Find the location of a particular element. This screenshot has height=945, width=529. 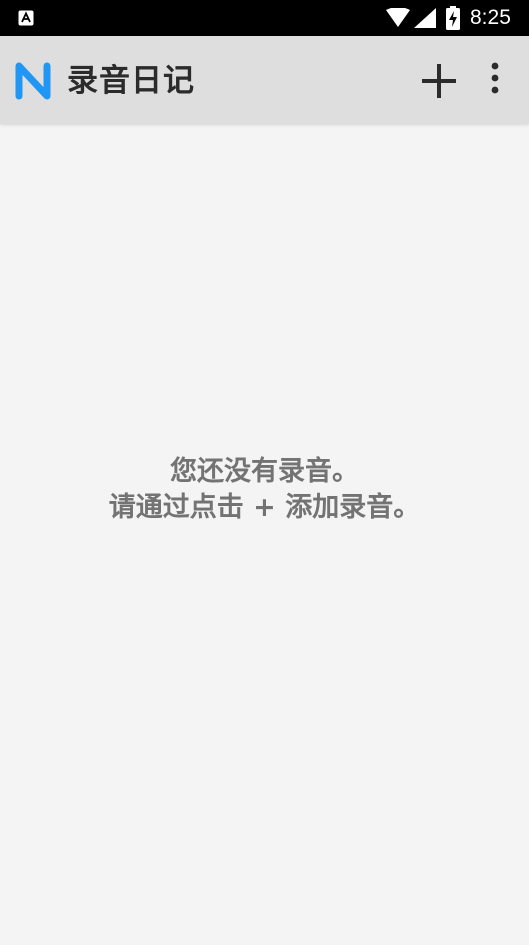

plus-icon is located at coordinates (439, 81).